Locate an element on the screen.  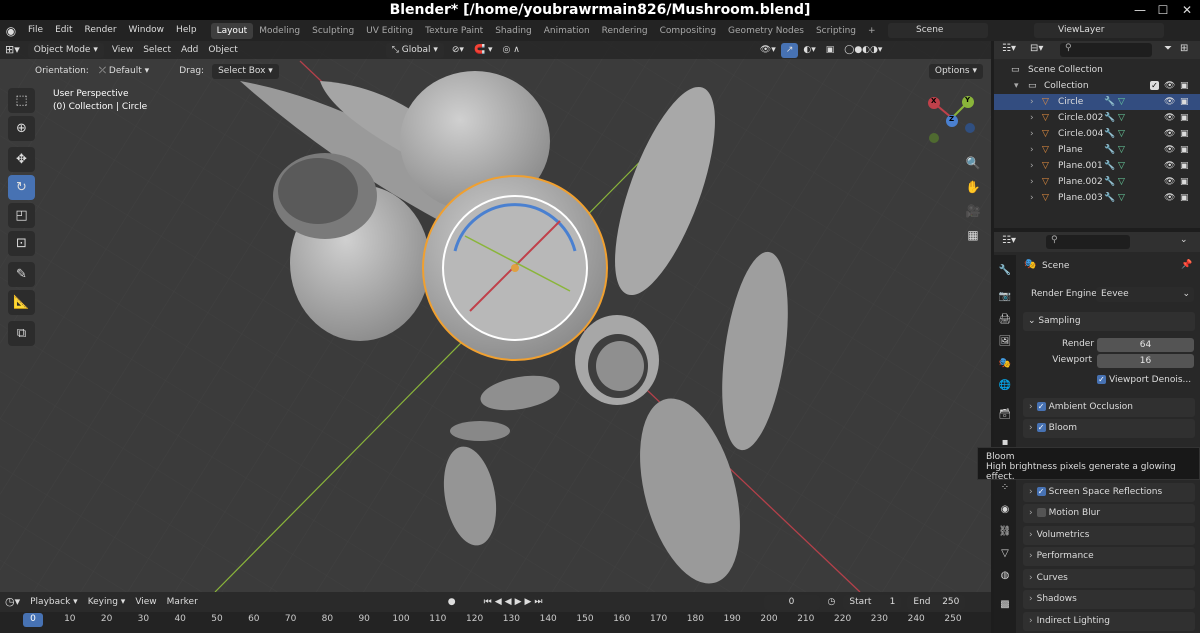
move-tool: ✥ is located at coordinates (21, 159).